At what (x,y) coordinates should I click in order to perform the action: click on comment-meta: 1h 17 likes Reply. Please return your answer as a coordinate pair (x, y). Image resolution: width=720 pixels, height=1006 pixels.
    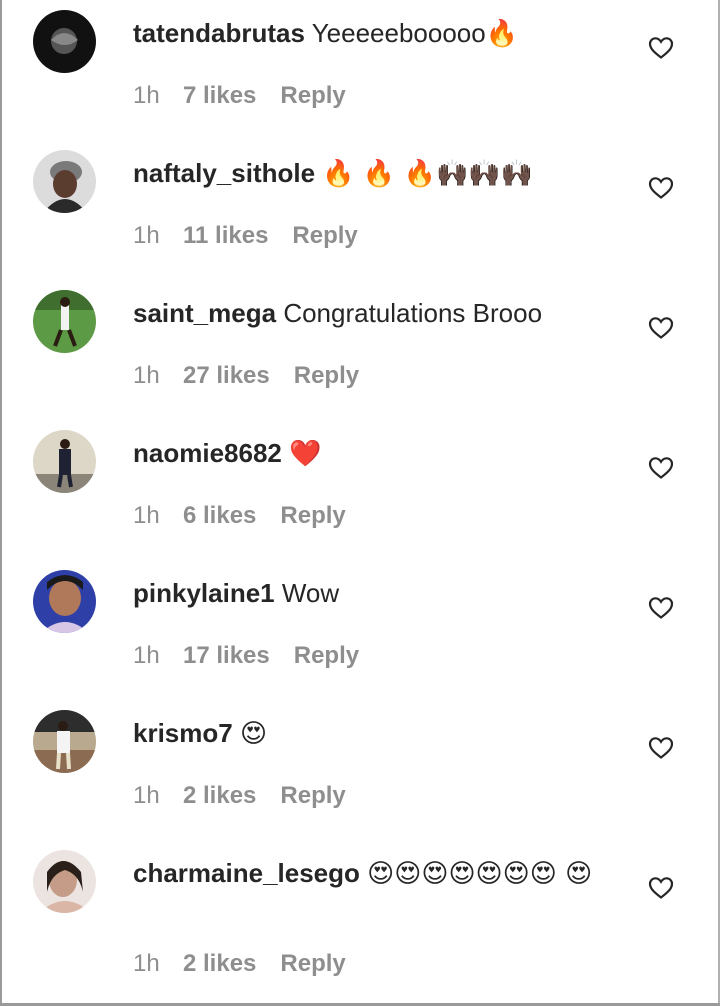
    Looking at the image, I should click on (246, 656).